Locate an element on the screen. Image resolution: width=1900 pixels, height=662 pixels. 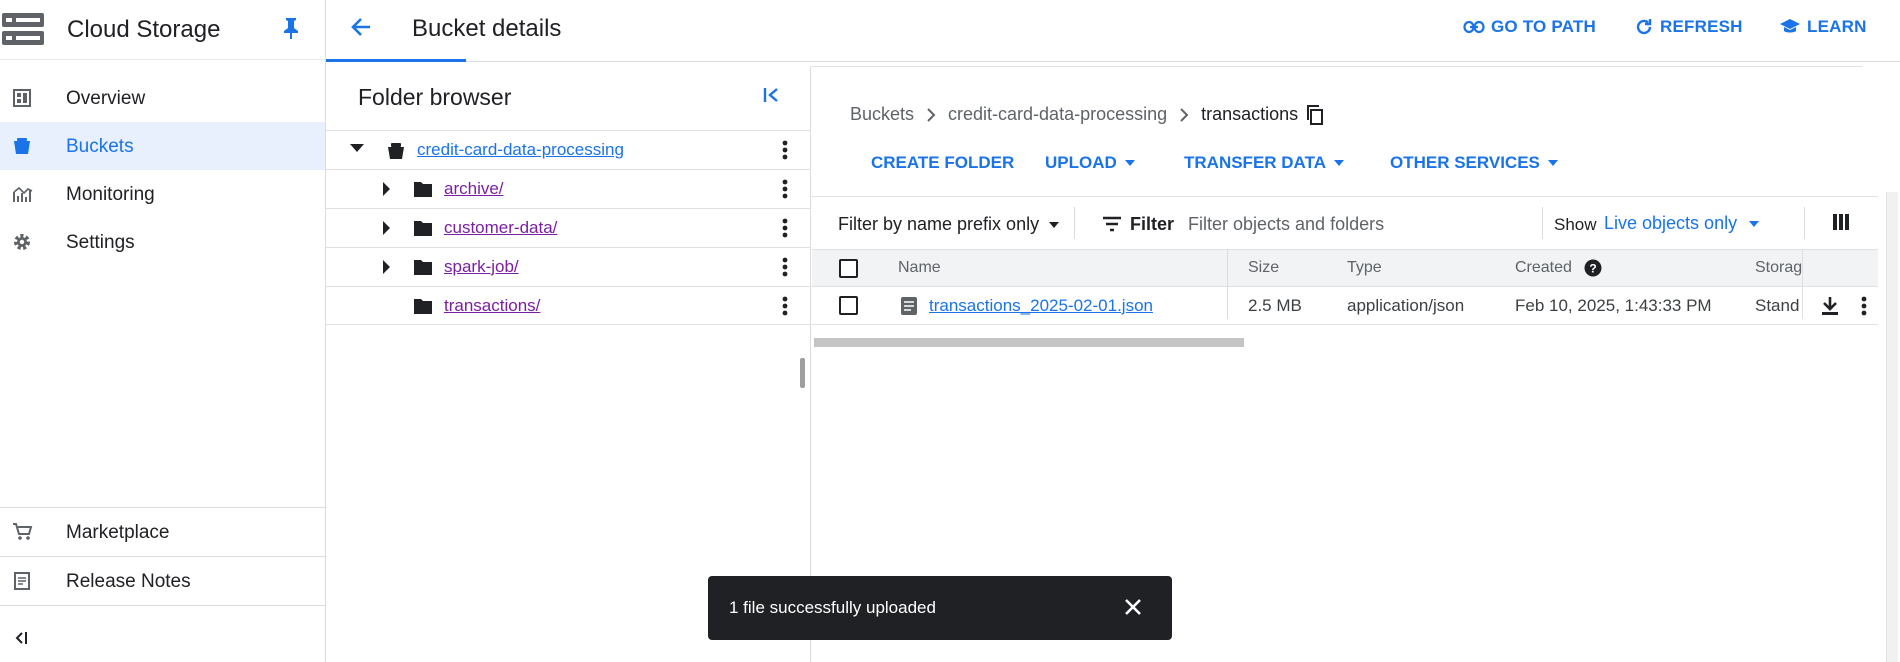
chart-icon is located at coordinates (23, 194).